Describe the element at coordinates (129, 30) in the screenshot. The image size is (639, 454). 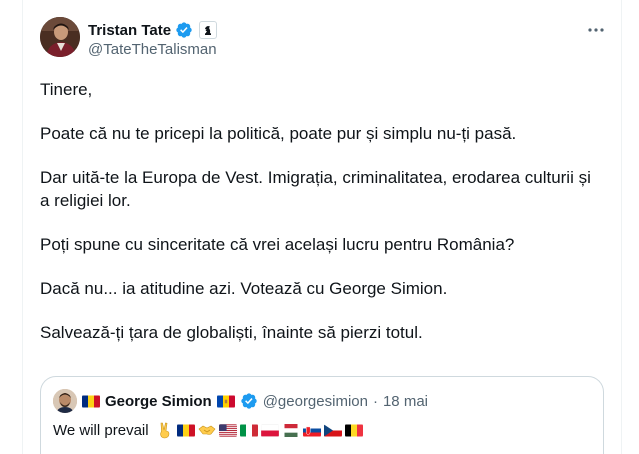
I see `author-display-name: Tristan Tate` at that location.